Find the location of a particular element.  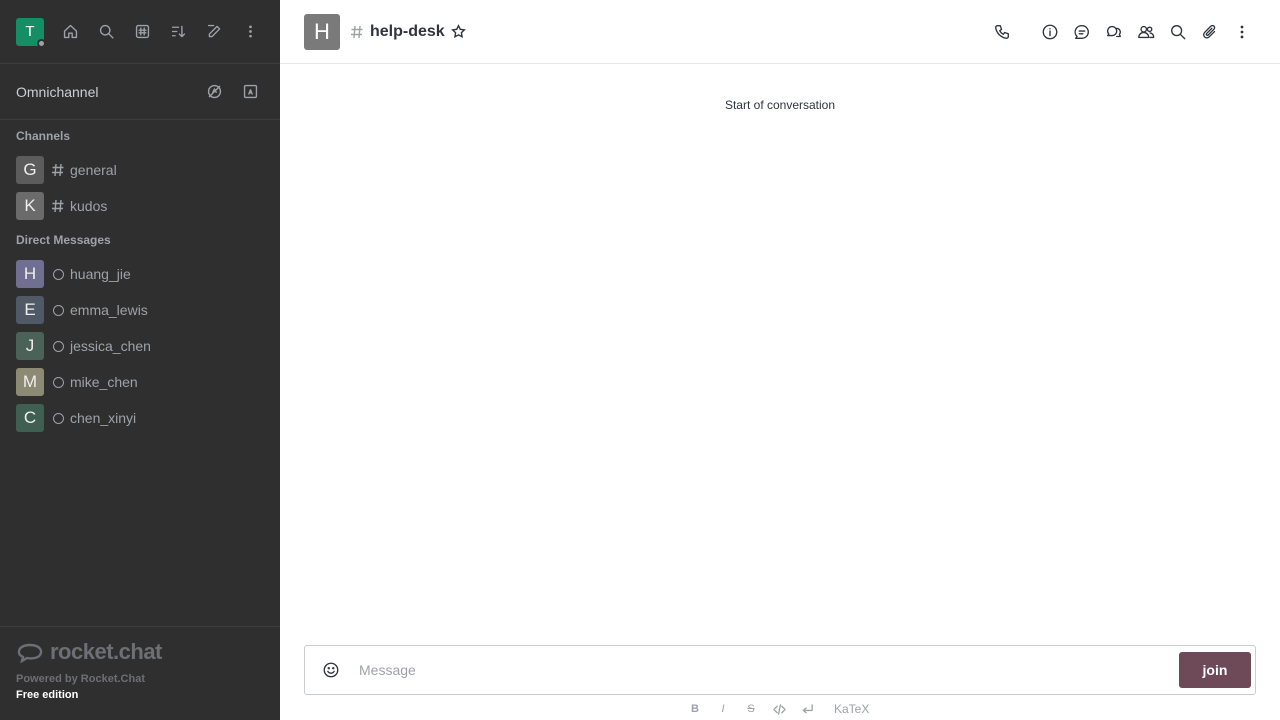

home-icon is located at coordinates (70, 31).